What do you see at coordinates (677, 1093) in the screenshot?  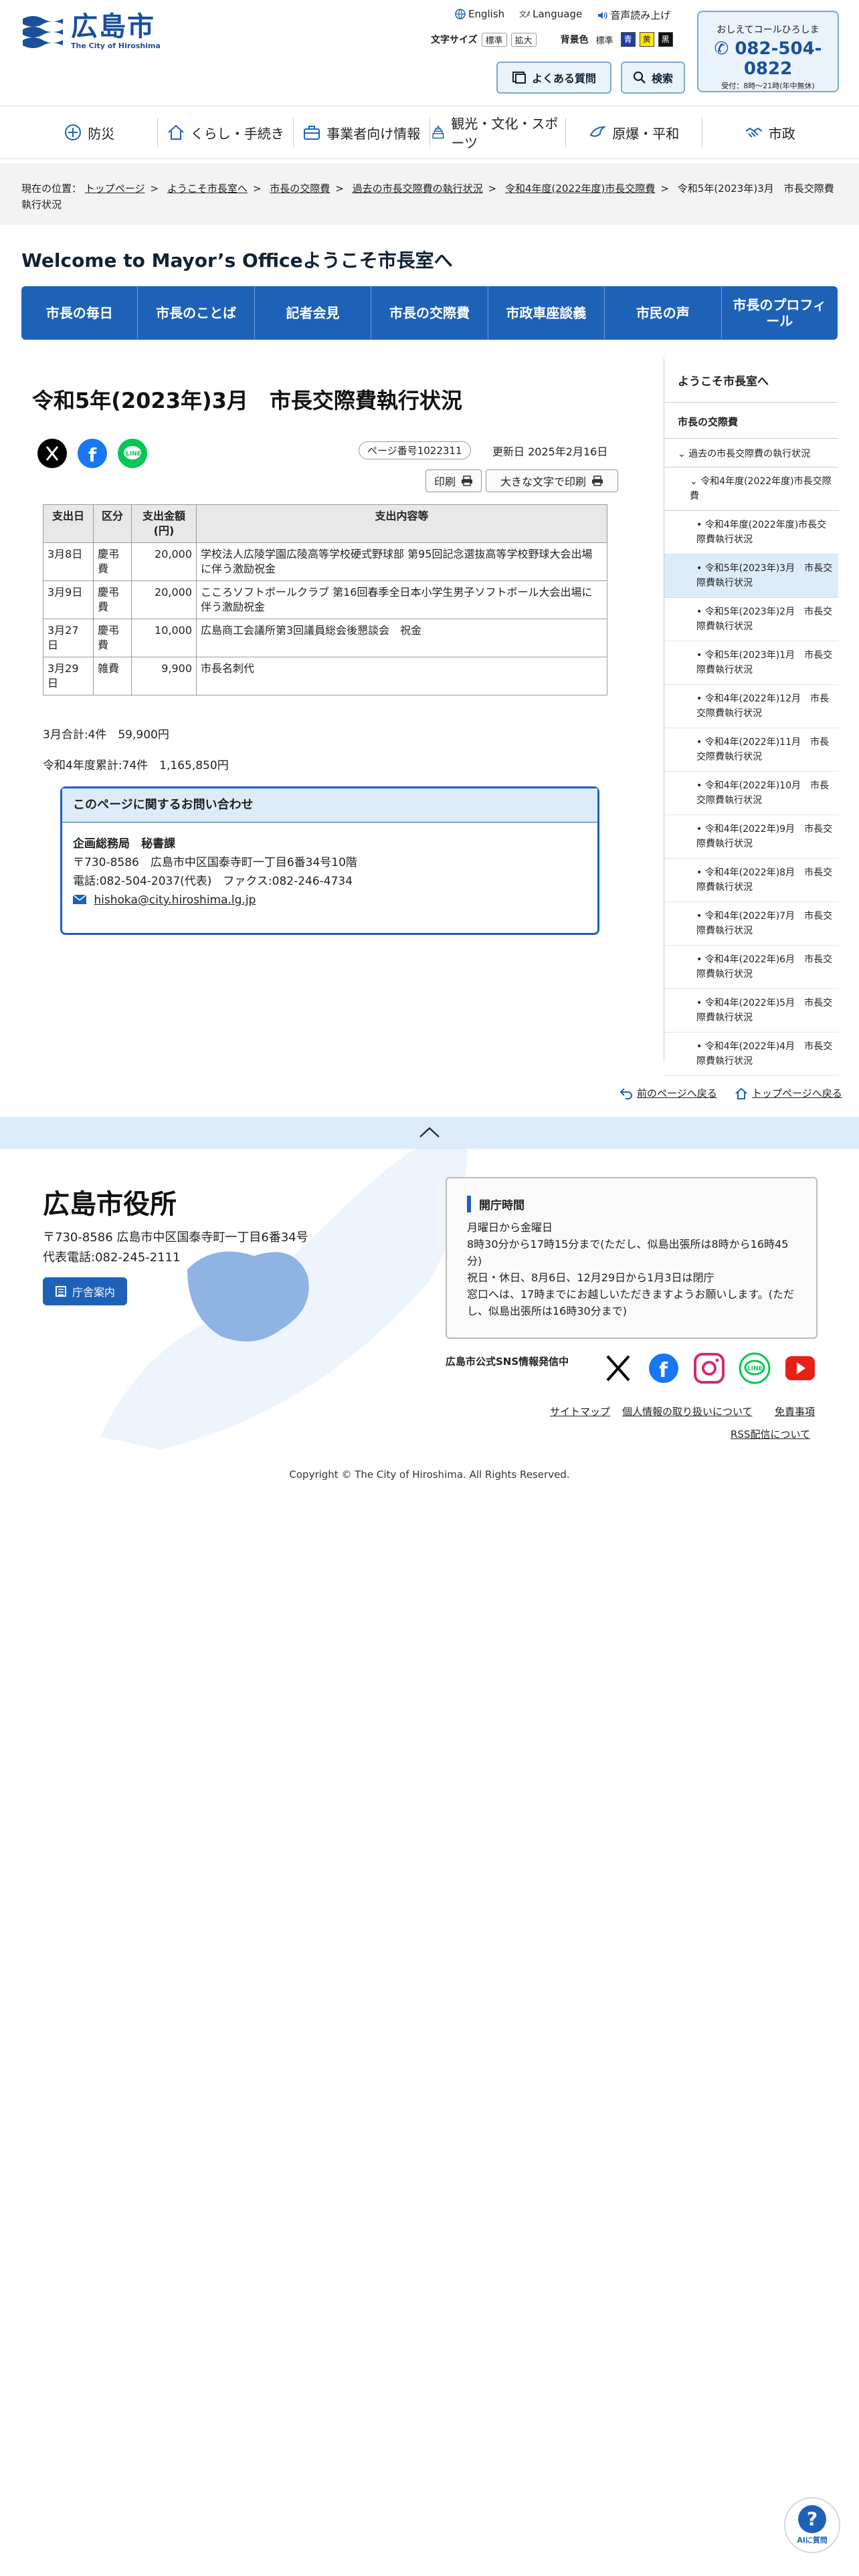 I see `back-prev-link: 前のページへ戻る` at bounding box center [677, 1093].